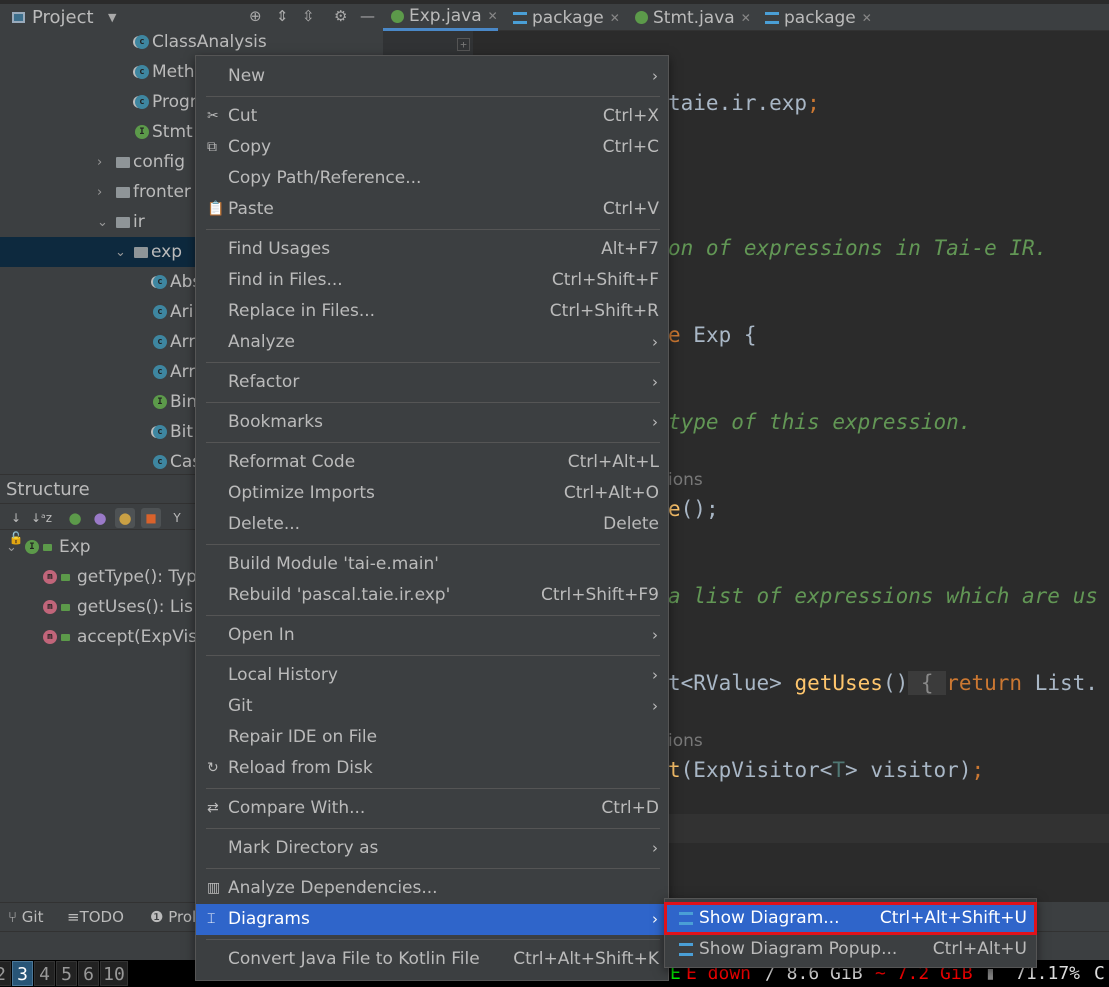 The image size is (1109, 987). Describe the element at coordinates (50, 607) in the screenshot. I see `method-icon: m` at that location.